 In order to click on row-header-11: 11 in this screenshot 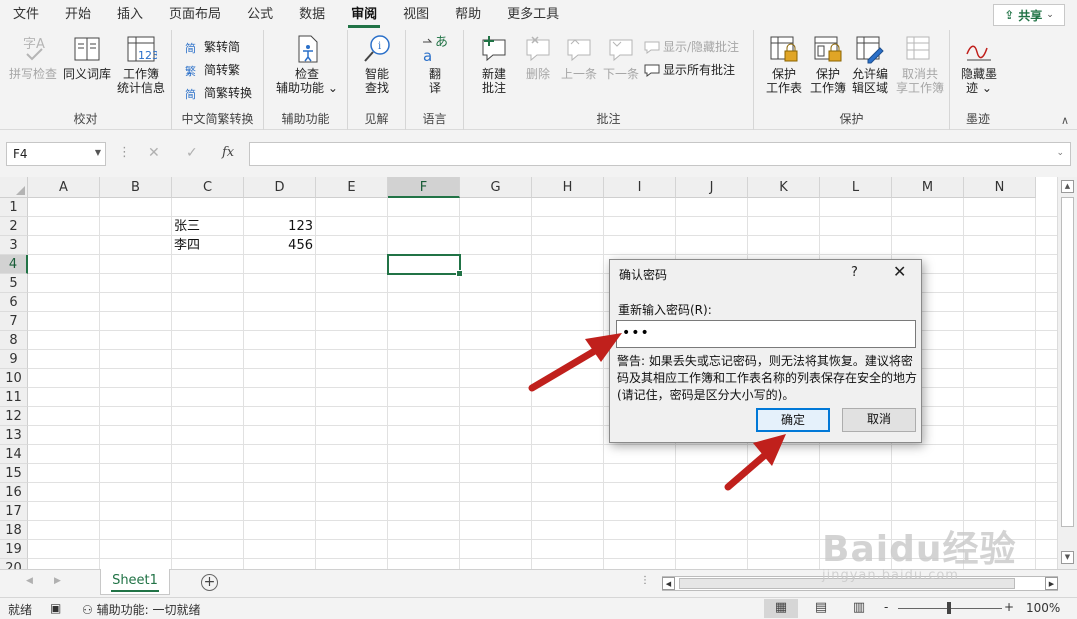, I will do `click(14, 397)`.